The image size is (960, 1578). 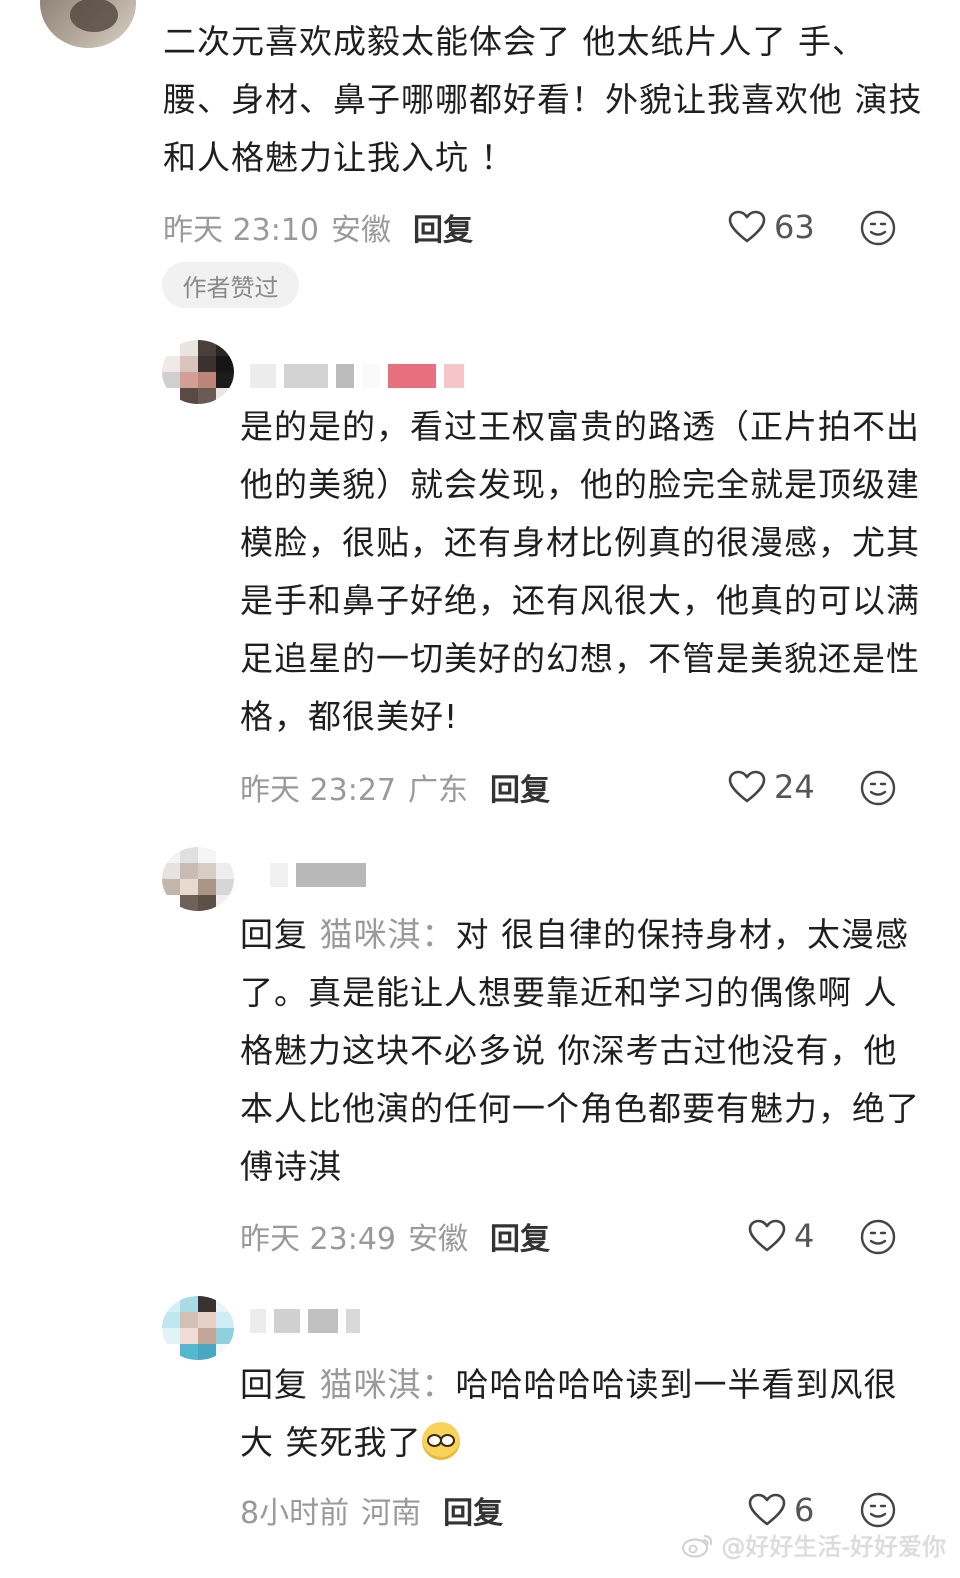 I want to click on like-count: 63, so click(x=794, y=227).